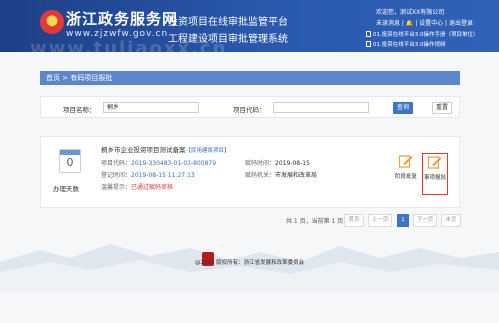  I want to click on breadcrumb: 首页 > 有码项目报批, so click(250, 78).